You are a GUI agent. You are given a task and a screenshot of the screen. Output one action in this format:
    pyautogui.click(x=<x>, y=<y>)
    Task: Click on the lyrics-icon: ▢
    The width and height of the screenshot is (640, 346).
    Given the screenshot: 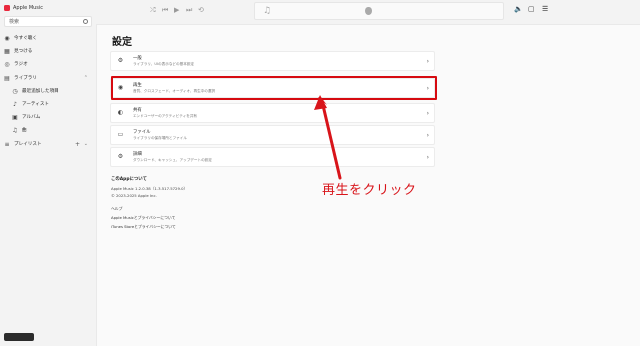 What is the action you would take?
    pyautogui.click(x=531, y=9)
    